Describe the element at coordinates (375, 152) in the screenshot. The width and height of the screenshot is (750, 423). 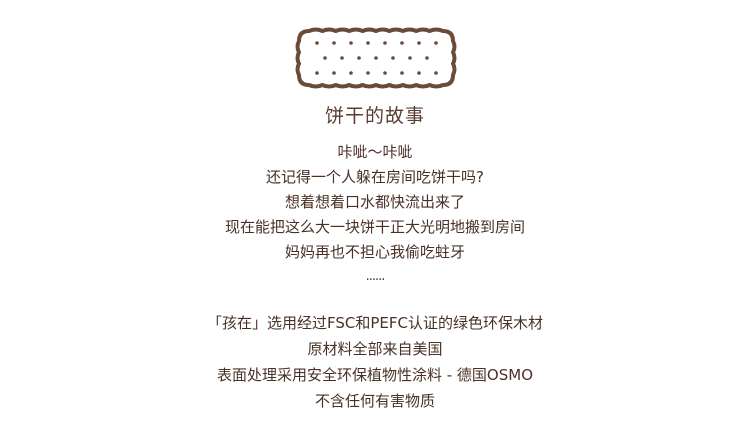
I see `story-line-1: 咔呲～咔呲` at that location.